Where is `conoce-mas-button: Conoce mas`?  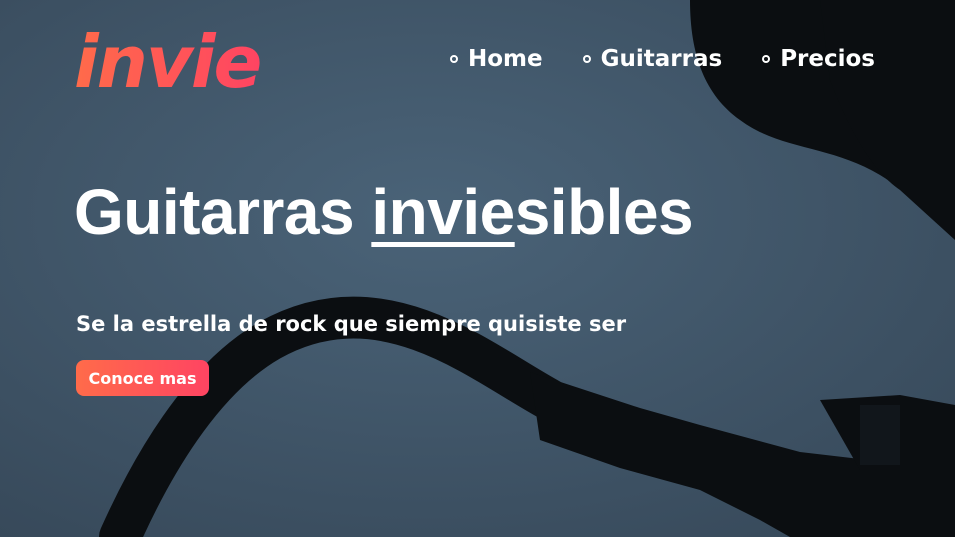 conoce-mas-button: Conoce mas is located at coordinates (142, 378).